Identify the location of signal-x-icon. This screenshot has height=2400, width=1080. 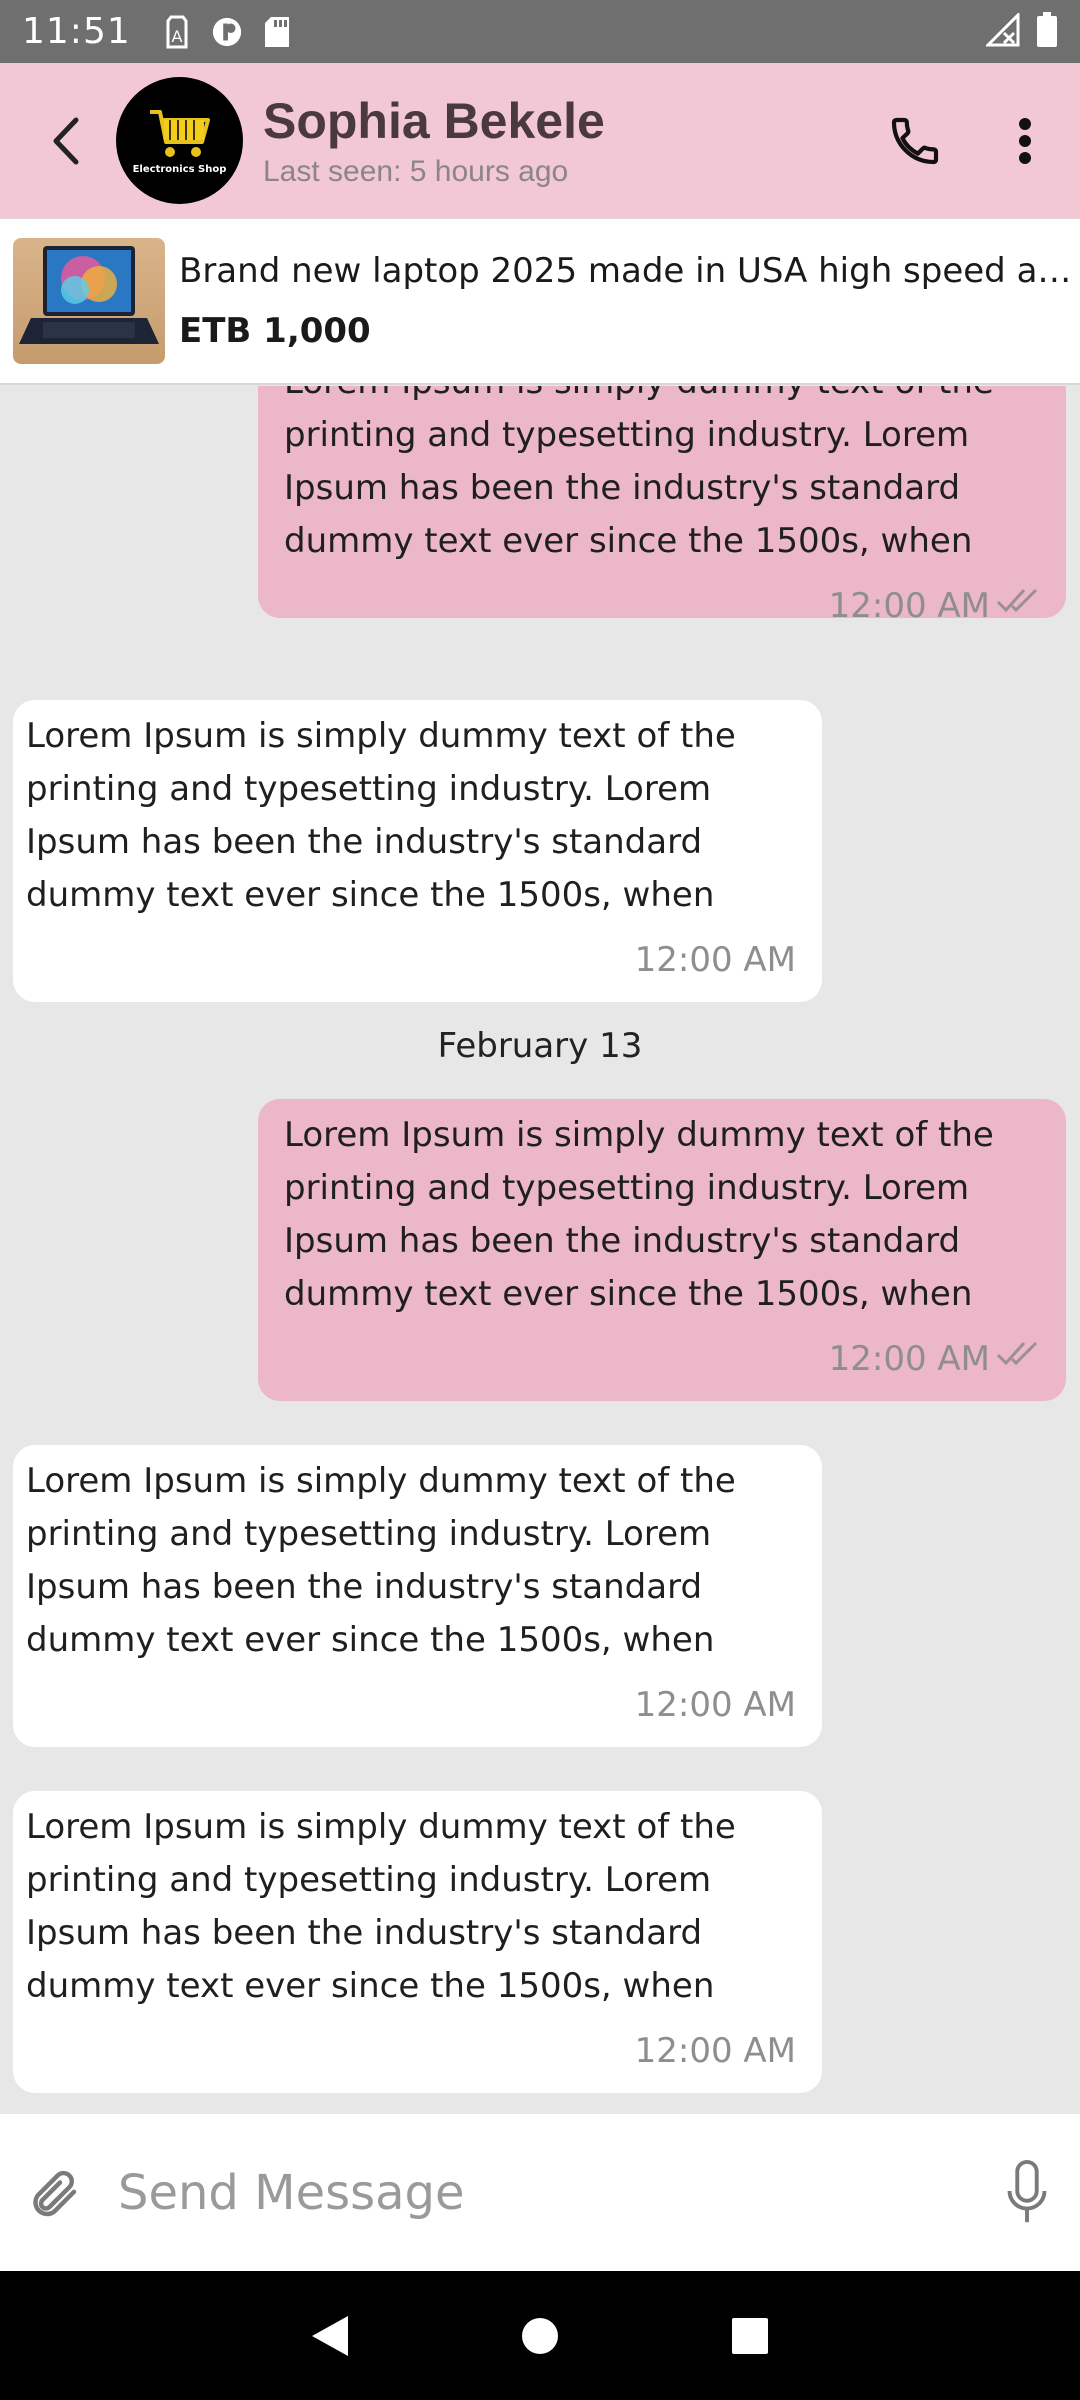
(1003, 30).